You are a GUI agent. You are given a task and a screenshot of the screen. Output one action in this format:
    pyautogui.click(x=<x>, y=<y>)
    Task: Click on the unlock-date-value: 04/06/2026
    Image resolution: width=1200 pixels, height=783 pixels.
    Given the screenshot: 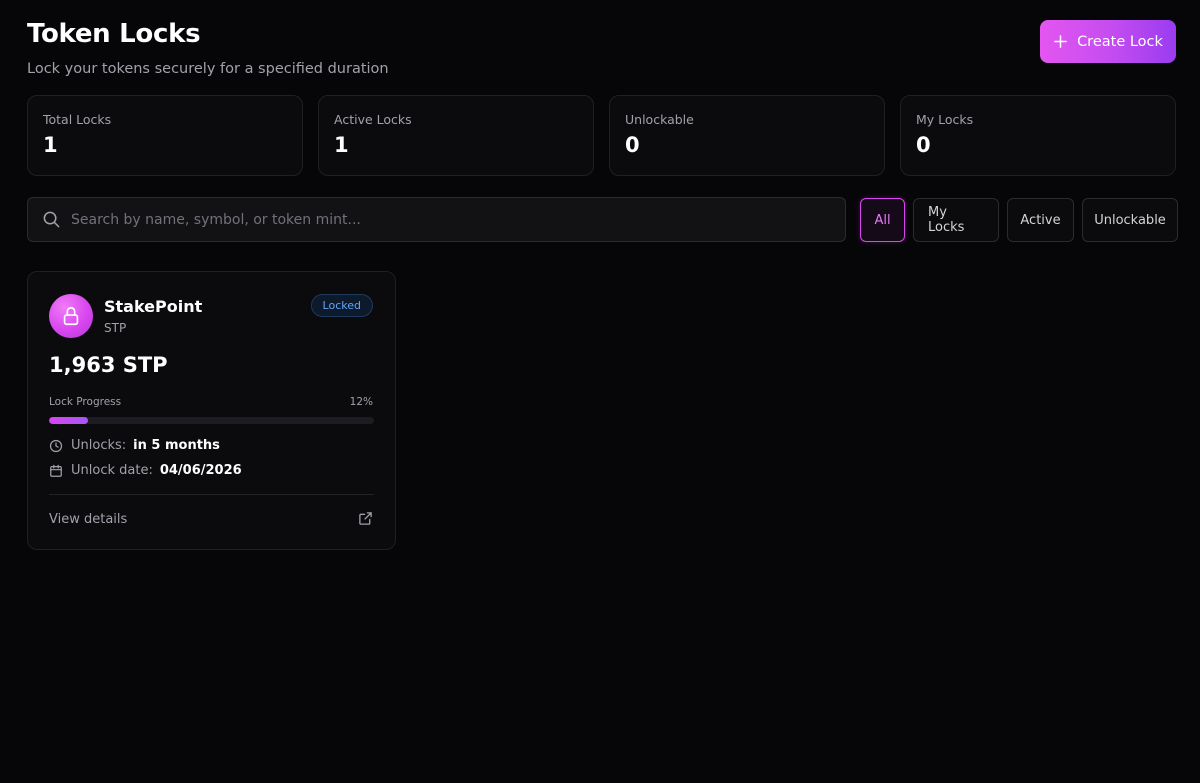 What is the action you would take?
    pyautogui.click(x=200, y=470)
    